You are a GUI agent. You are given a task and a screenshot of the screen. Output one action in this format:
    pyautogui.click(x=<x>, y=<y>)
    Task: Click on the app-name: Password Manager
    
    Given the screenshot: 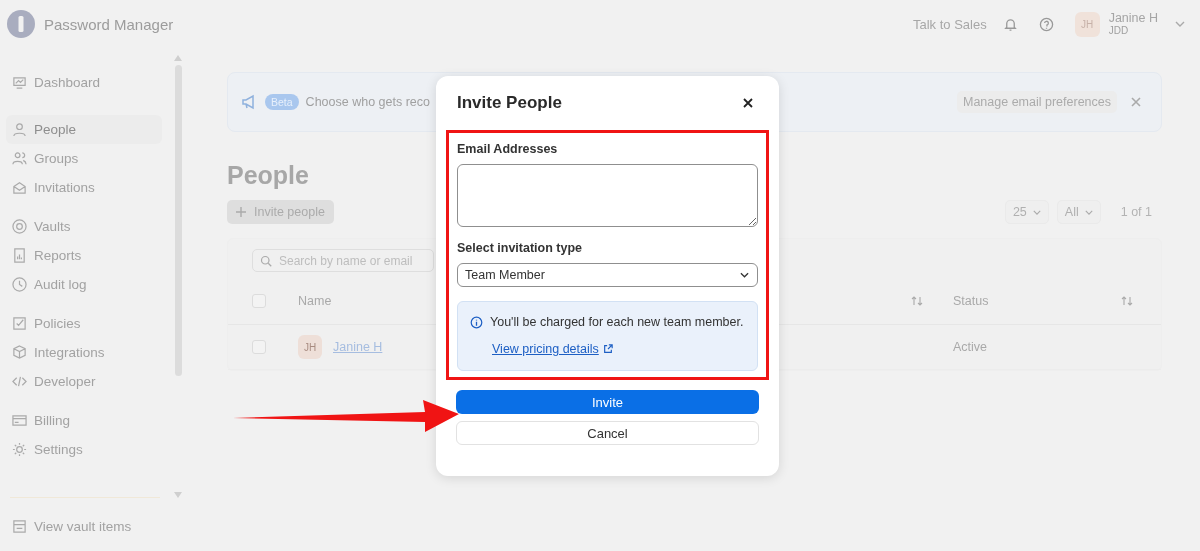 What is the action you would take?
    pyautogui.click(x=109, y=24)
    